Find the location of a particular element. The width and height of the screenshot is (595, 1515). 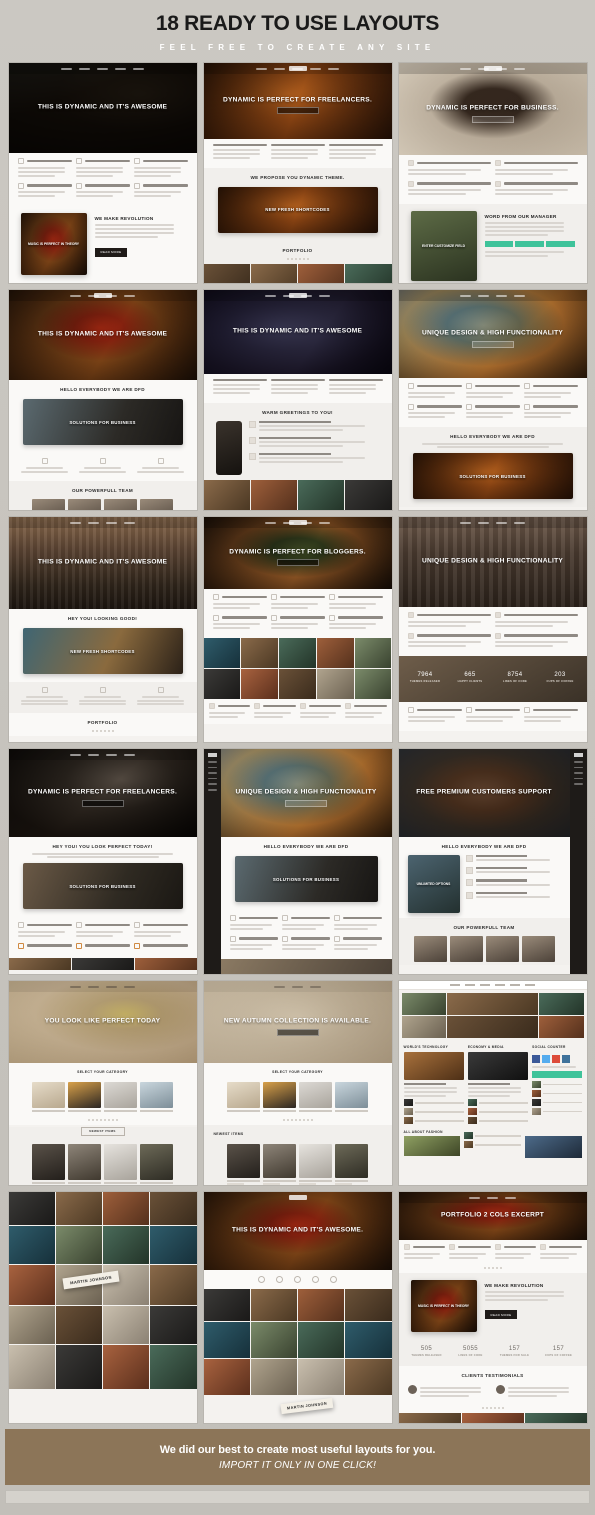

layout-thumbnail-16: MARTIN JOHNSON is located at coordinates (102, 1307).